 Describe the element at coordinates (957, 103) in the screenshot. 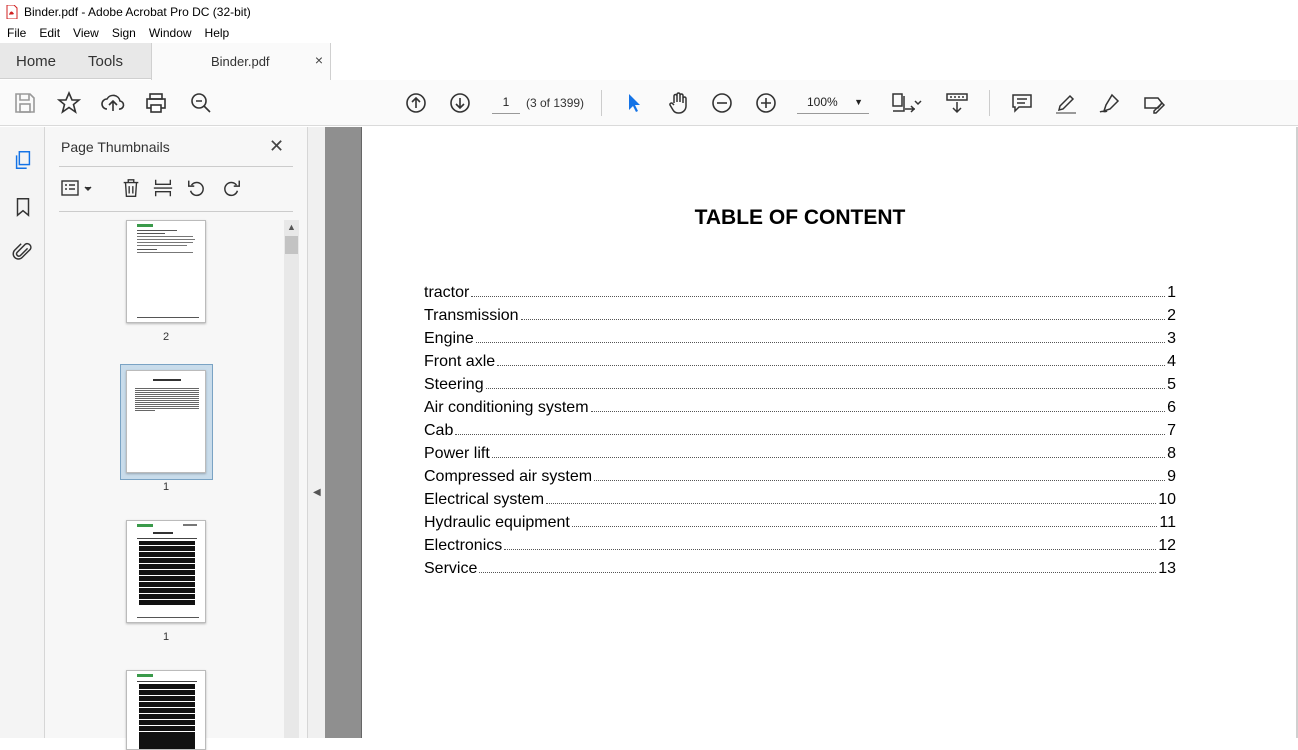

I see `scroll-mode-icon` at that location.